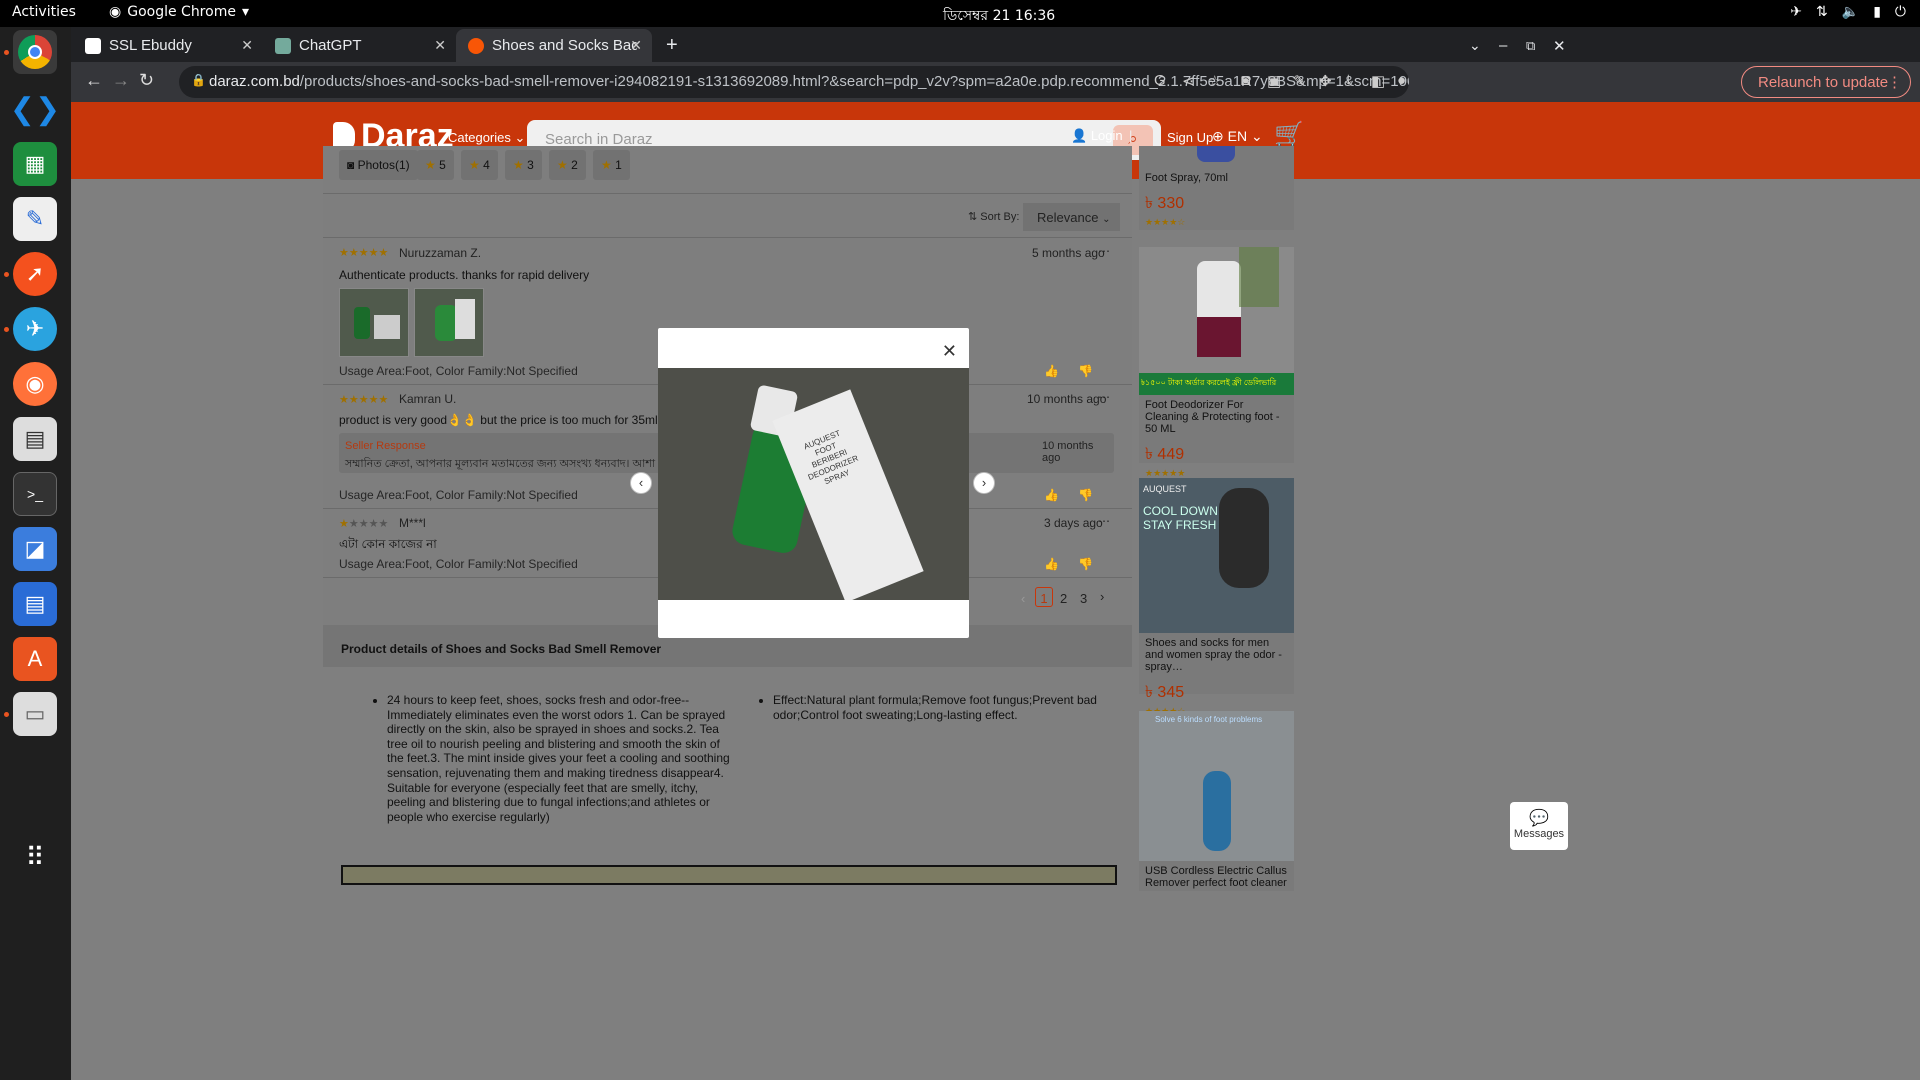 This screenshot has height=1080, width=1920. I want to click on forward-icon: →, so click(121, 80).